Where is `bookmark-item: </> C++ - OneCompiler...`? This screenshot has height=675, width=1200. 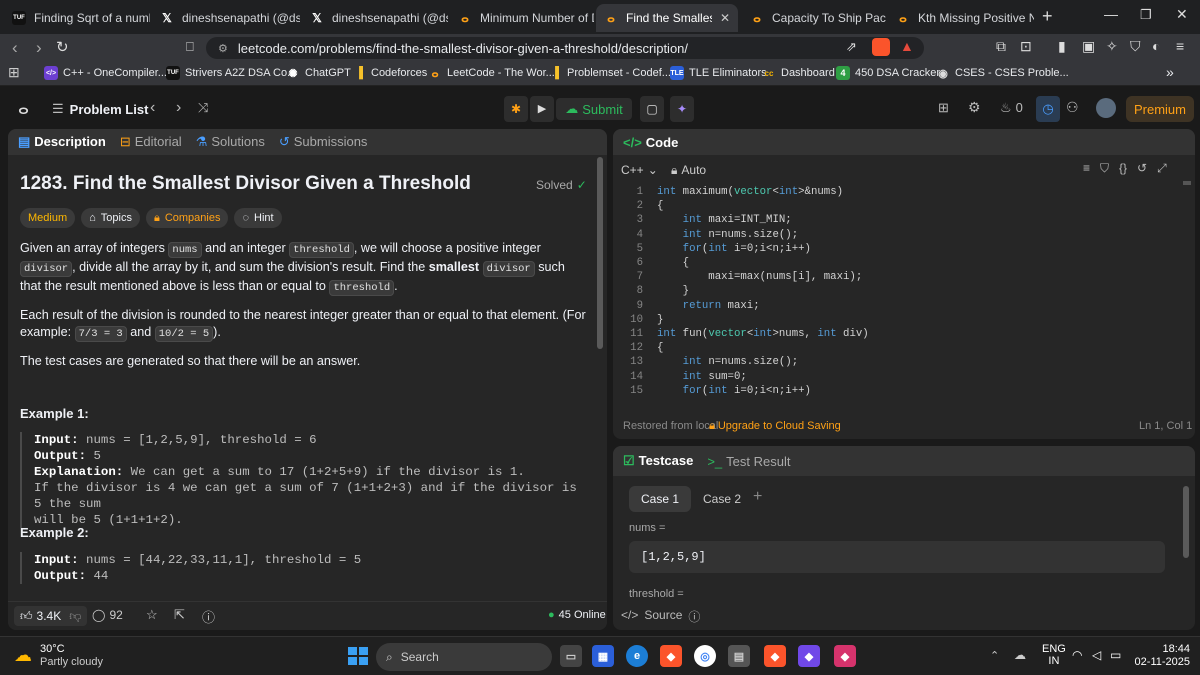 bookmark-item: </> C++ - OneCompiler... is located at coordinates (105, 73).